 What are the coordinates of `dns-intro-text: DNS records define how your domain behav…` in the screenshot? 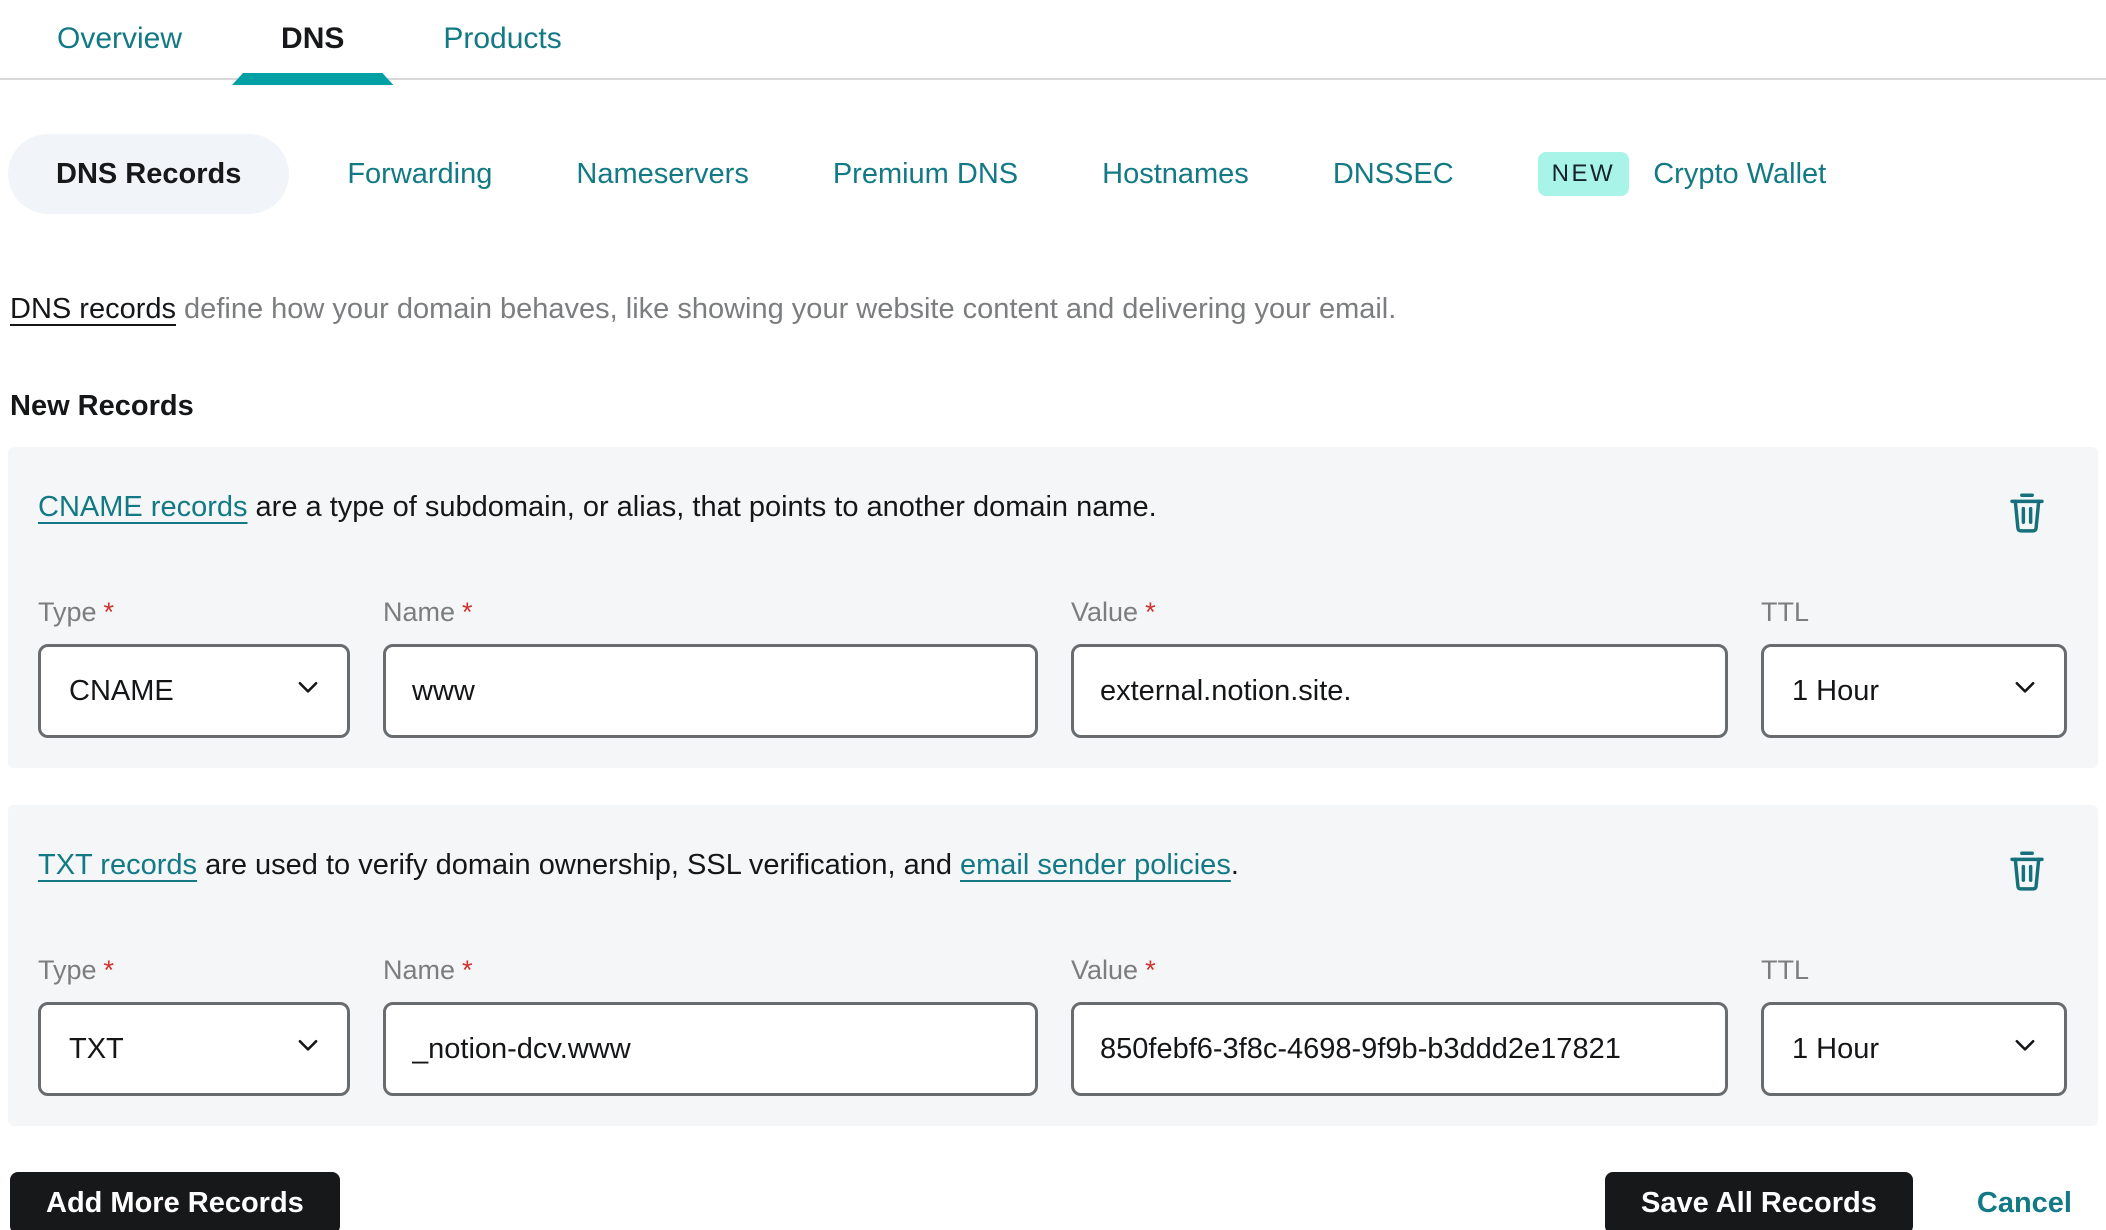 It's located at (1053, 309).